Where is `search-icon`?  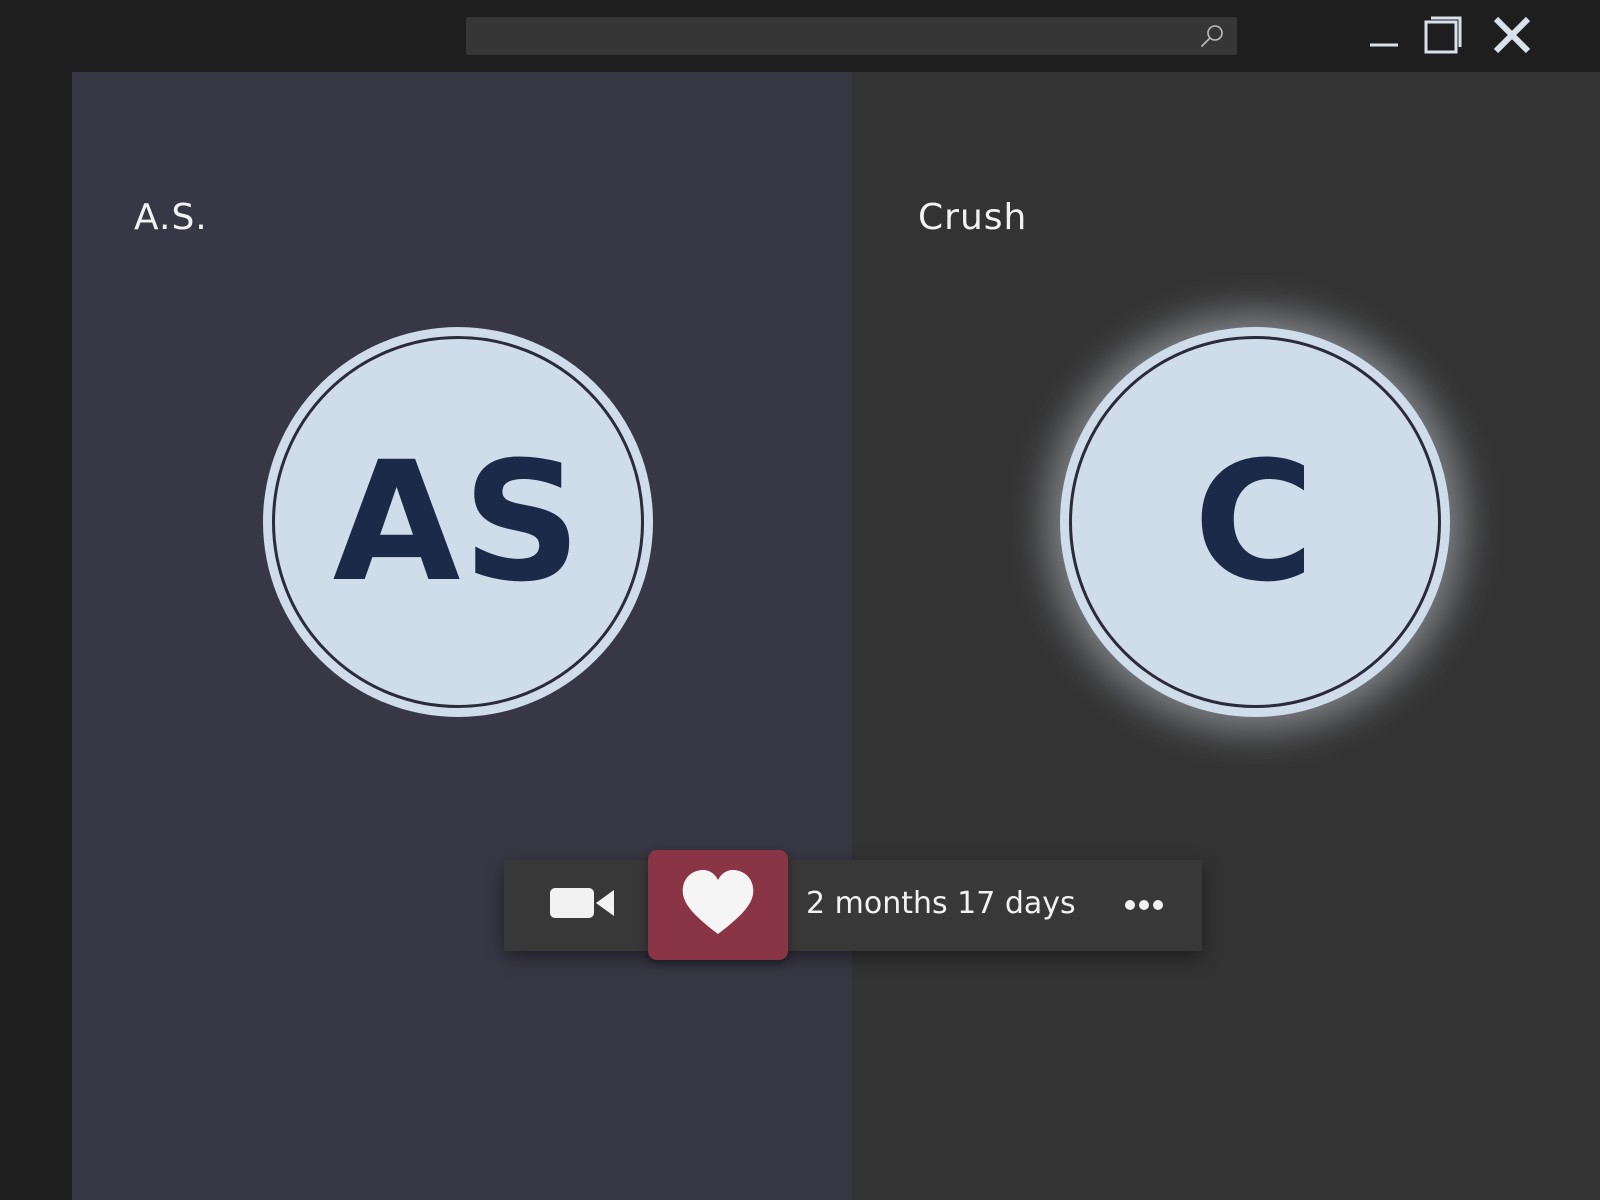
search-icon is located at coordinates (1212, 36).